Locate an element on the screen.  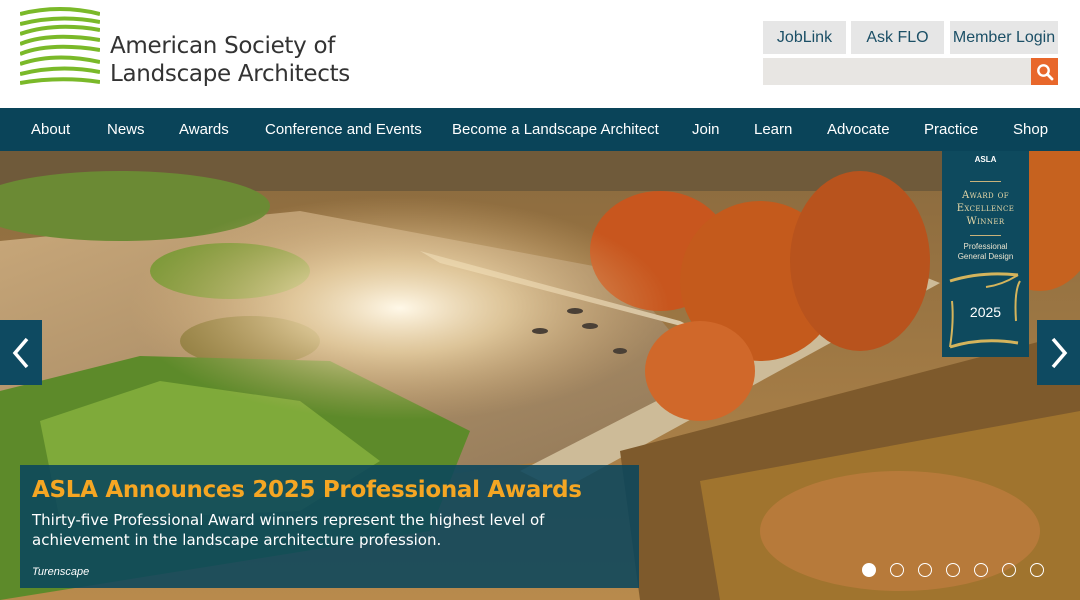
chevron-right-icon is located at coordinates (1059, 352).